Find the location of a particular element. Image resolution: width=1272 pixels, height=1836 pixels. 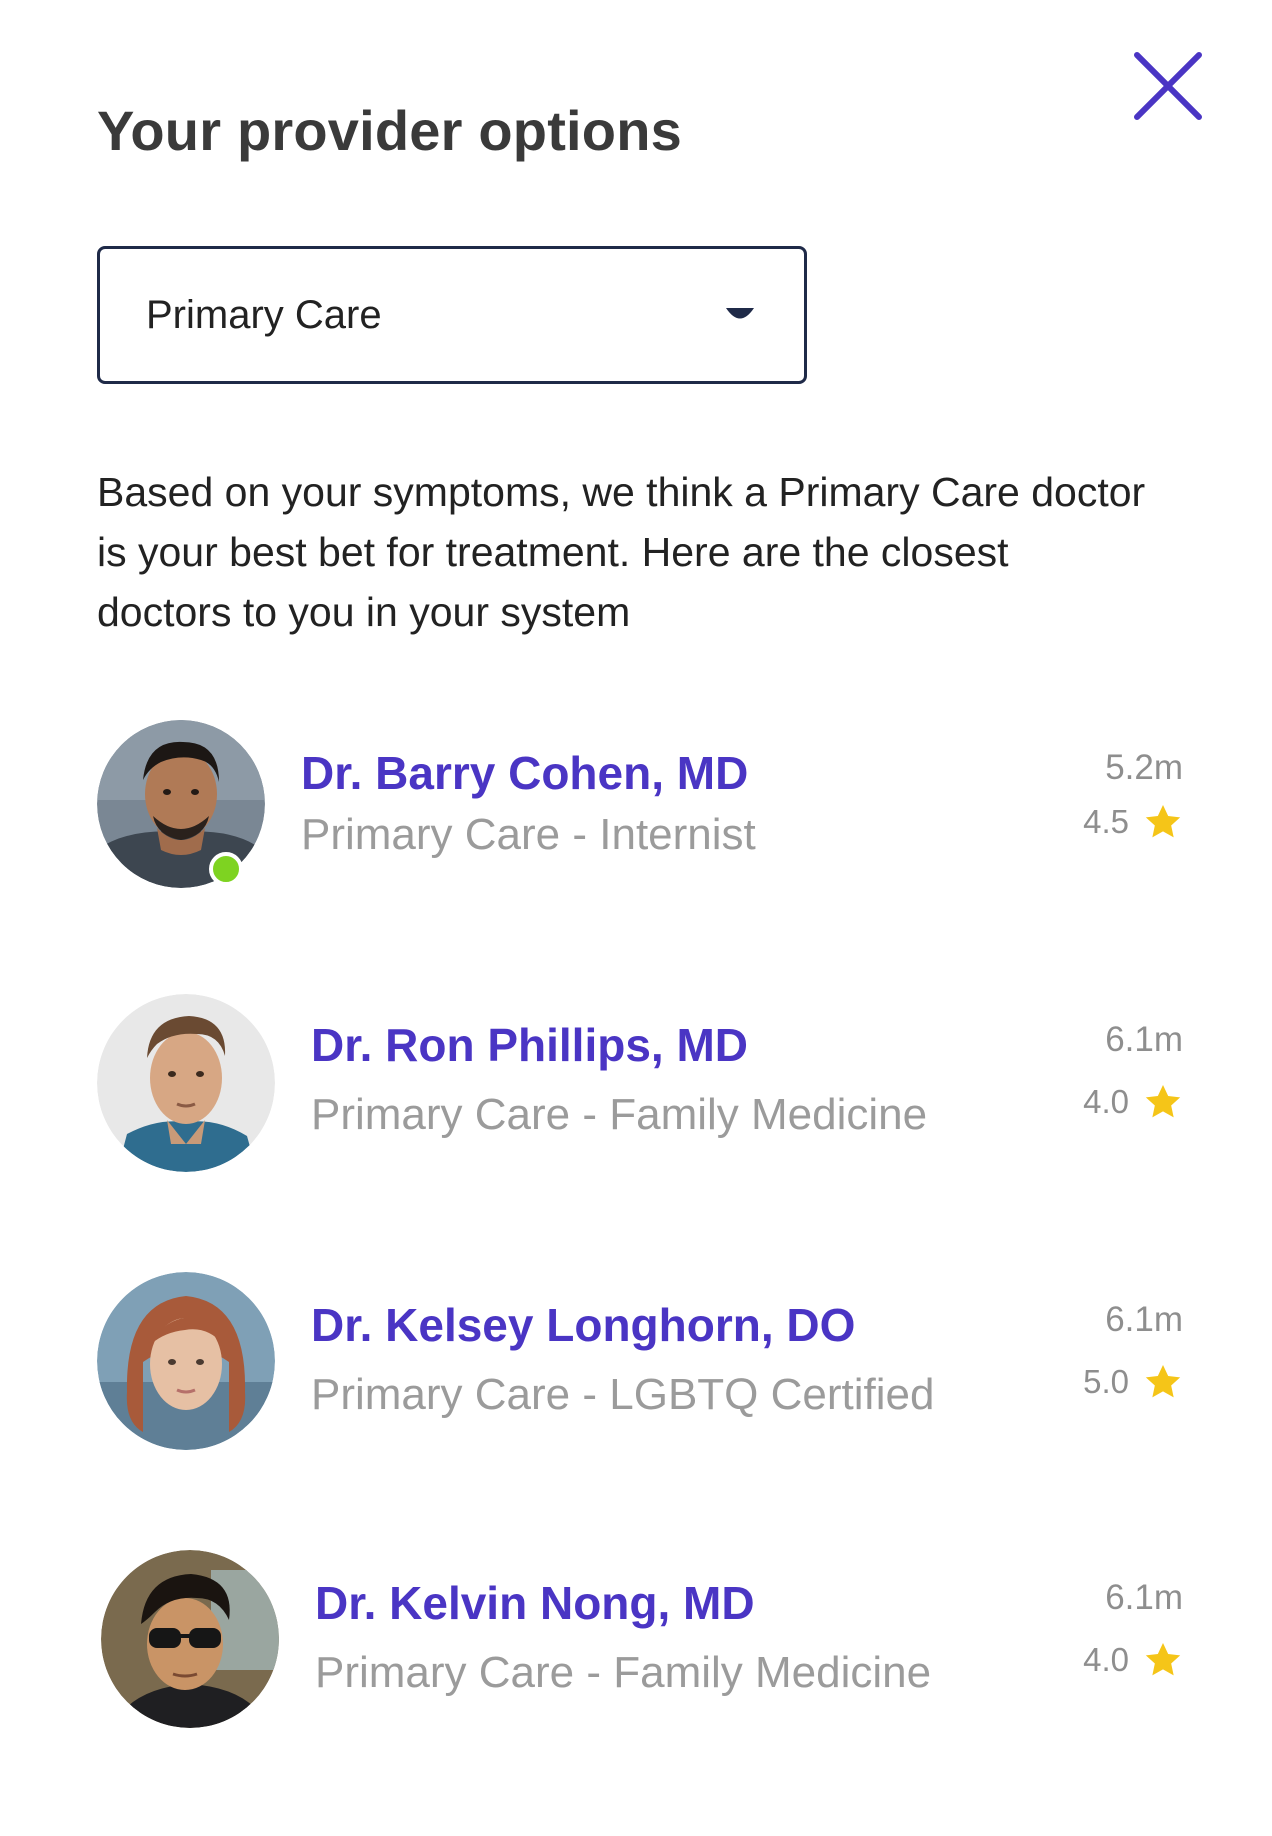

caret-down-icon is located at coordinates (740, 315).